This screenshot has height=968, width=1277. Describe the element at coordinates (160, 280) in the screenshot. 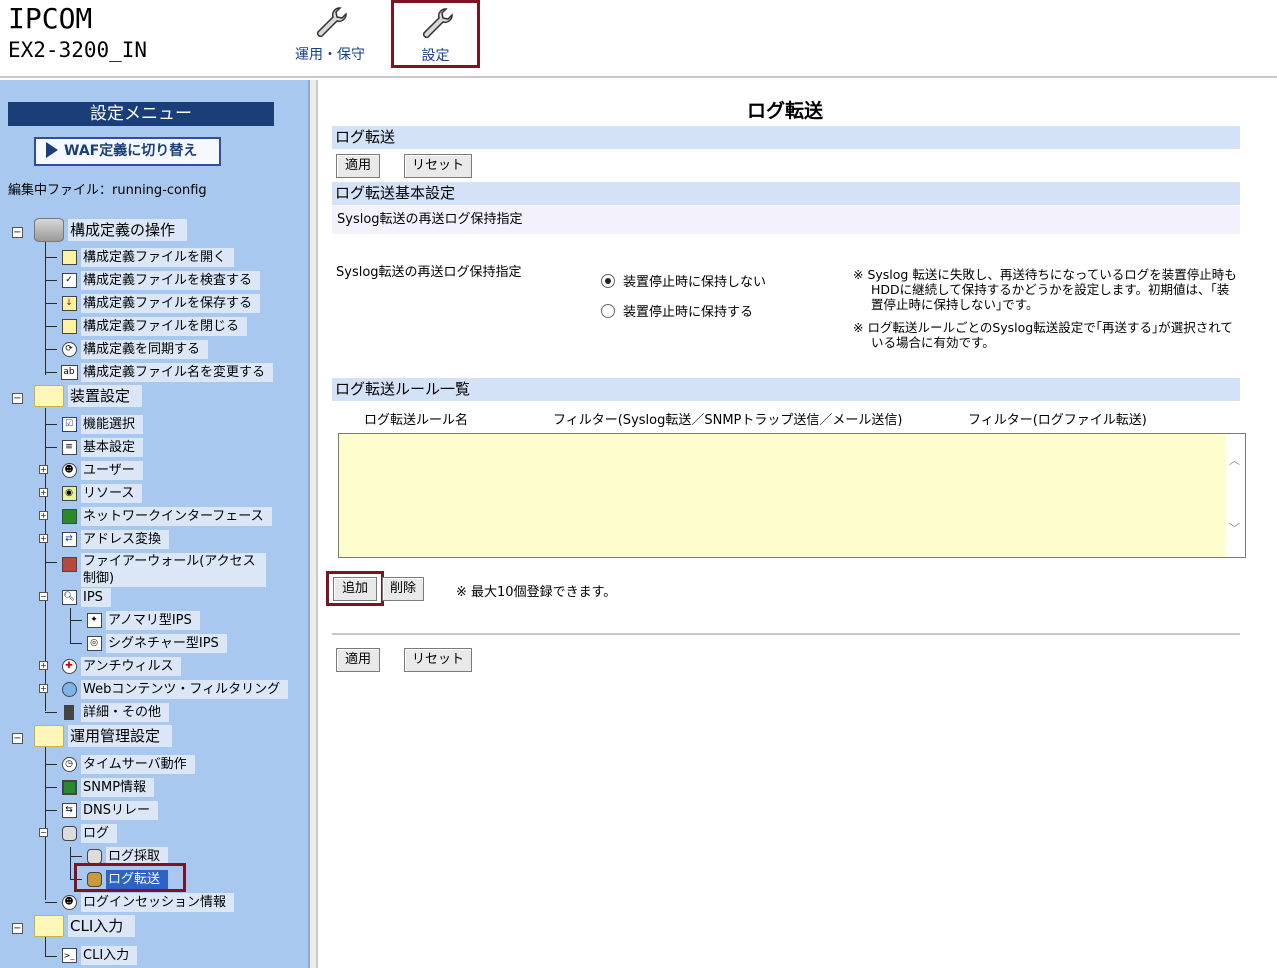

I see `tree-item-check-config: ✓ 構成定義ファイルを検査する` at that location.